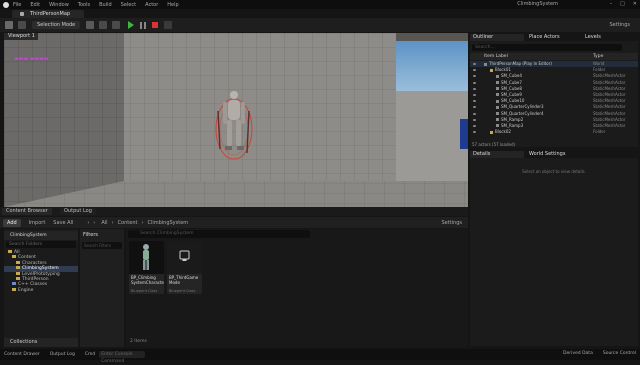  What do you see at coordinates (59, 5) in the screenshot?
I see `menu-window: Window` at bounding box center [59, 5].